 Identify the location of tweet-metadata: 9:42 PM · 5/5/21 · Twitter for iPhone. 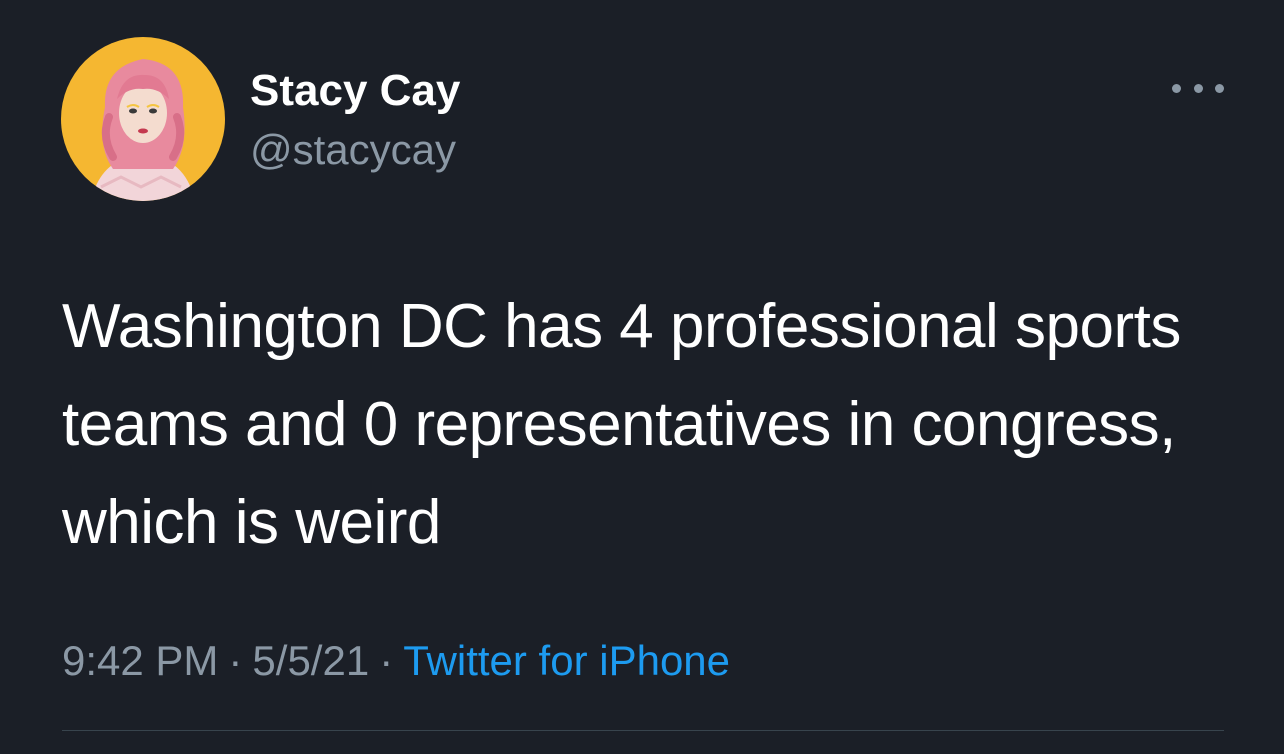
(396, 661).